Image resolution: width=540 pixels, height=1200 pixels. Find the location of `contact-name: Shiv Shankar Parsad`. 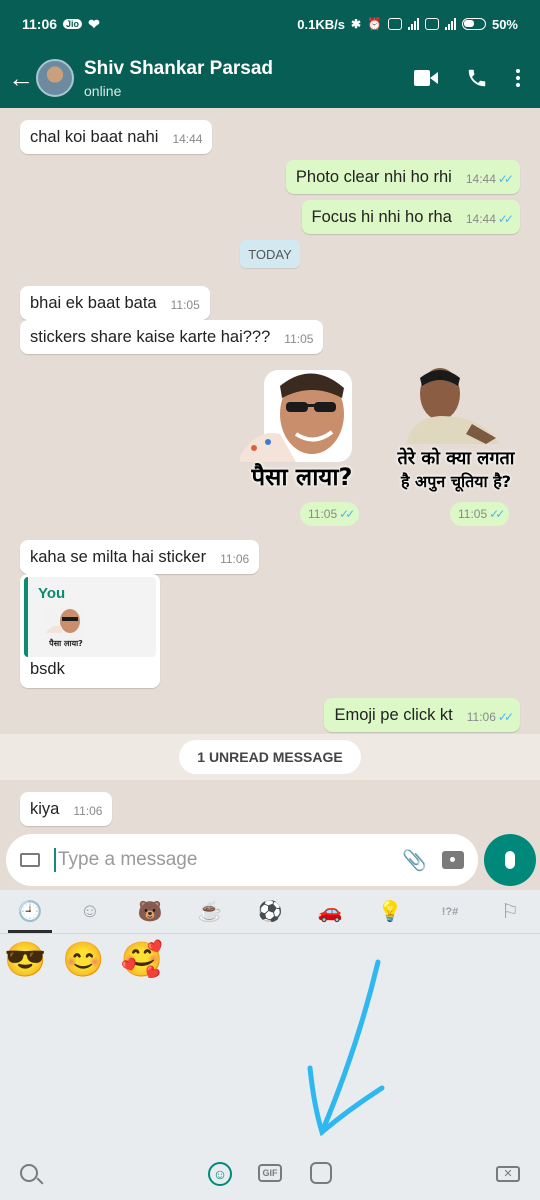

contact-name: Shiv Shankar Parsad is located at coordinates (179, 68).